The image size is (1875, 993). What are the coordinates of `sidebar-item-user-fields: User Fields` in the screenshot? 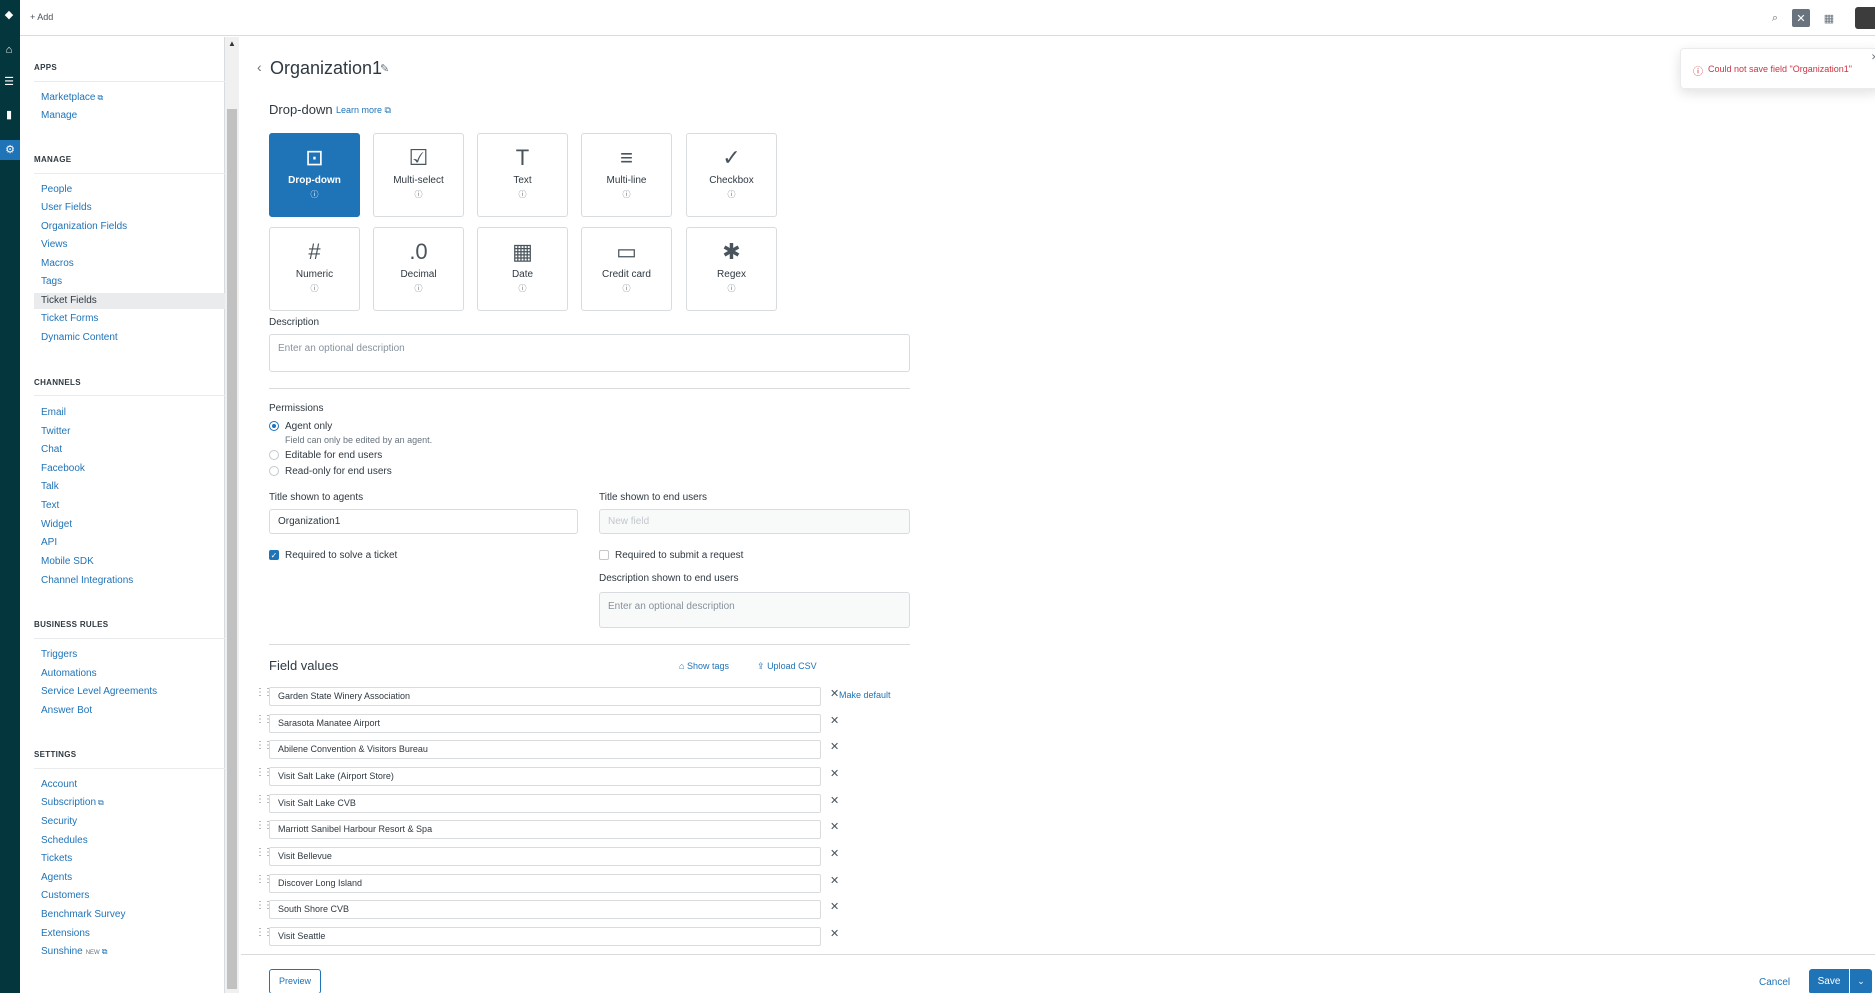 It's located at (132, 208).